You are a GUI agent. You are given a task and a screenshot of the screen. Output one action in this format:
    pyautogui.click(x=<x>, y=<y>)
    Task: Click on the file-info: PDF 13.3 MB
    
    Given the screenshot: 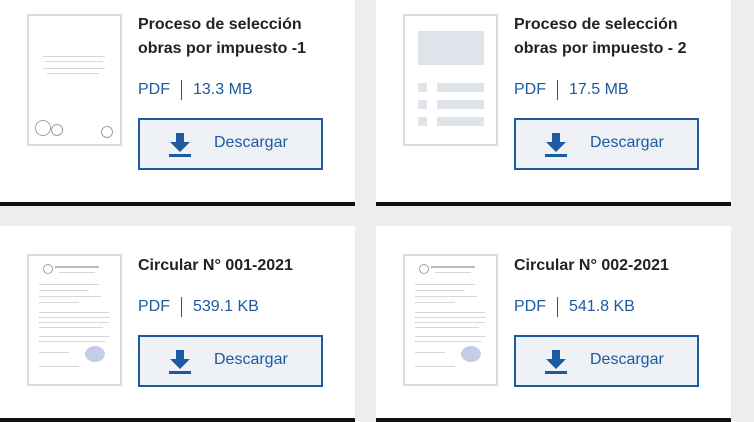 What is the action you would take?
    pyautogui.click(x=195, y=90)
    